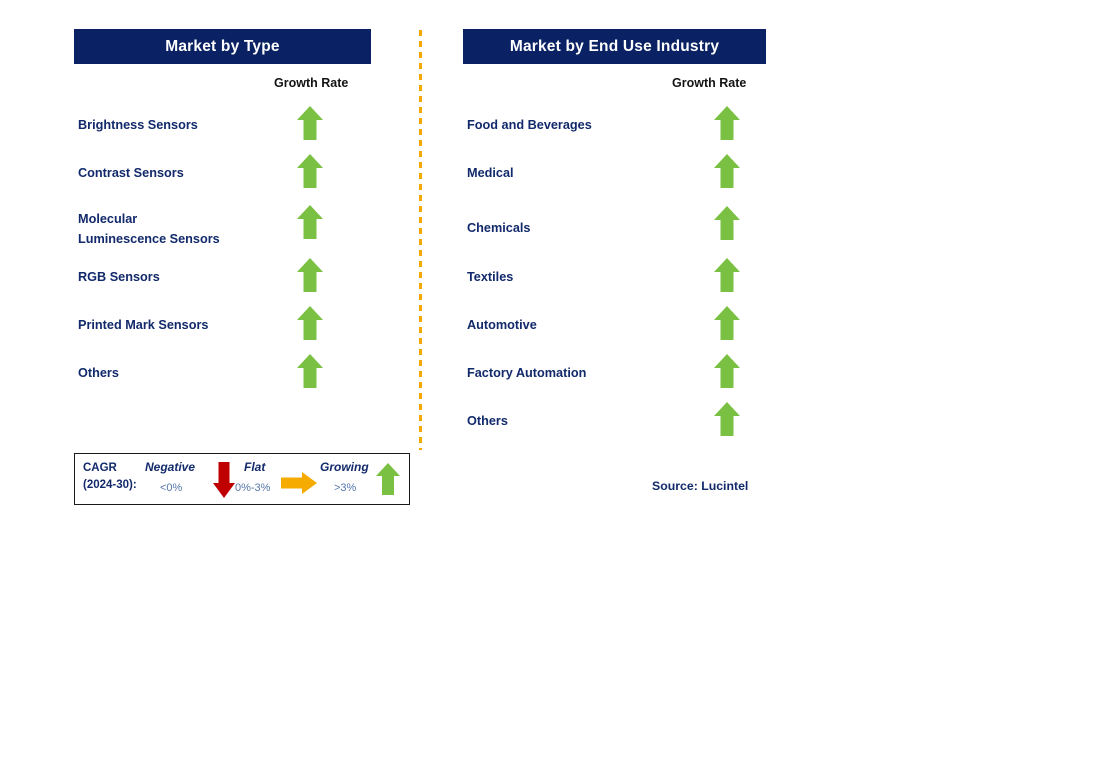  Describe the element at coordinates (490, 173) in the screenshot. I see `list-item-label-medical: Medical` at that location.